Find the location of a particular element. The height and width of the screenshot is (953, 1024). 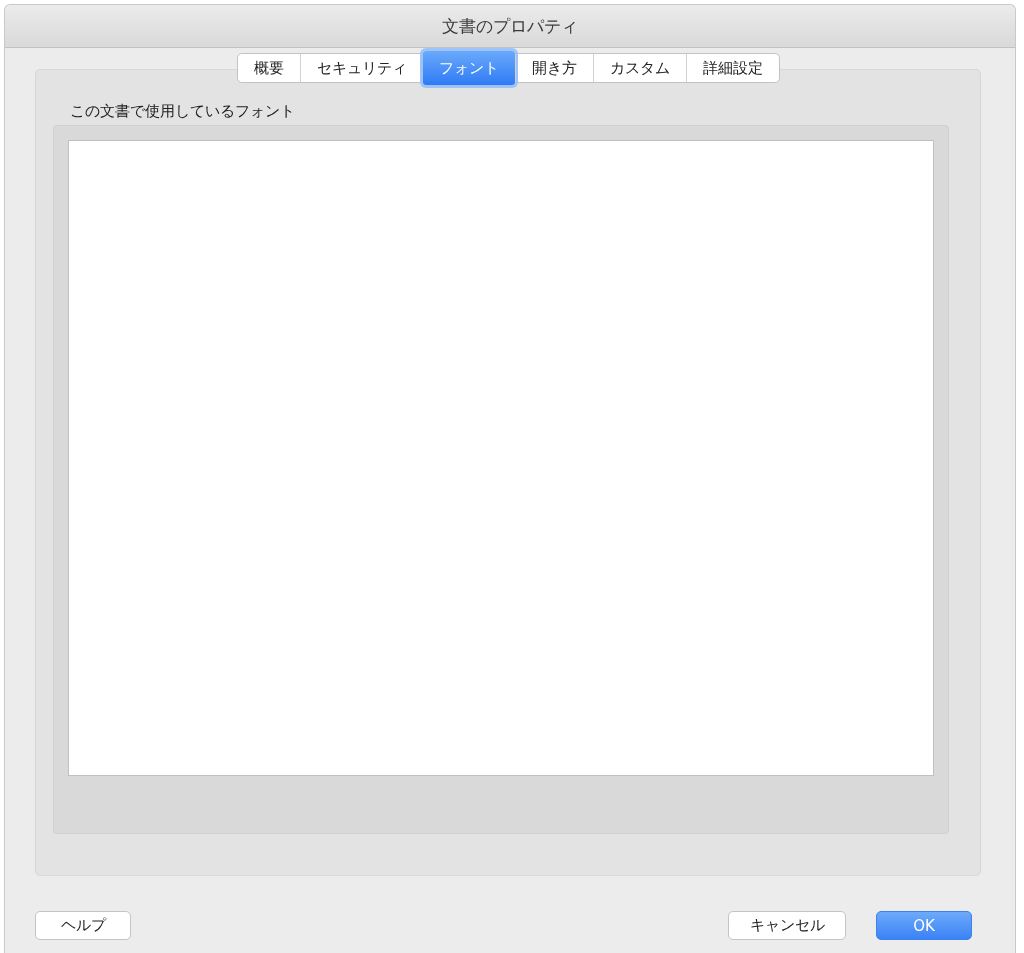

tab: 詳細設定 is located at coordinates (732, 68).